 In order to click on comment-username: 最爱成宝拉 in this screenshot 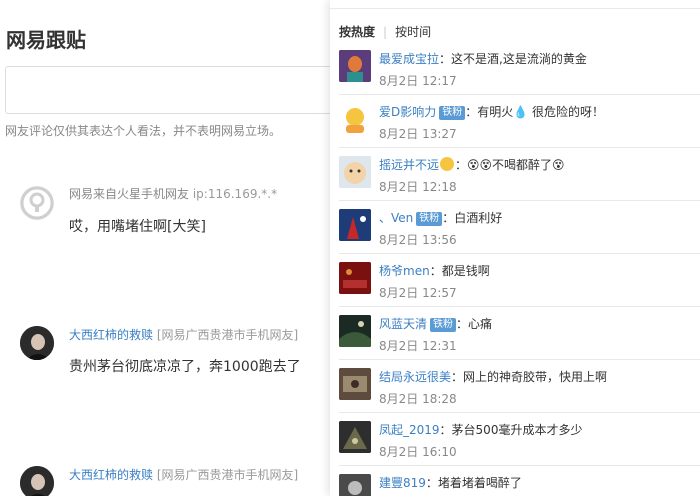, I will do `click(409, 59)`.